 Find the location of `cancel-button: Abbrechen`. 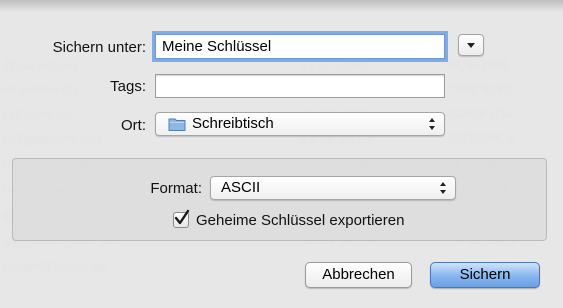

cancel-button: Abbrechen is located at coordinates (358, 275).